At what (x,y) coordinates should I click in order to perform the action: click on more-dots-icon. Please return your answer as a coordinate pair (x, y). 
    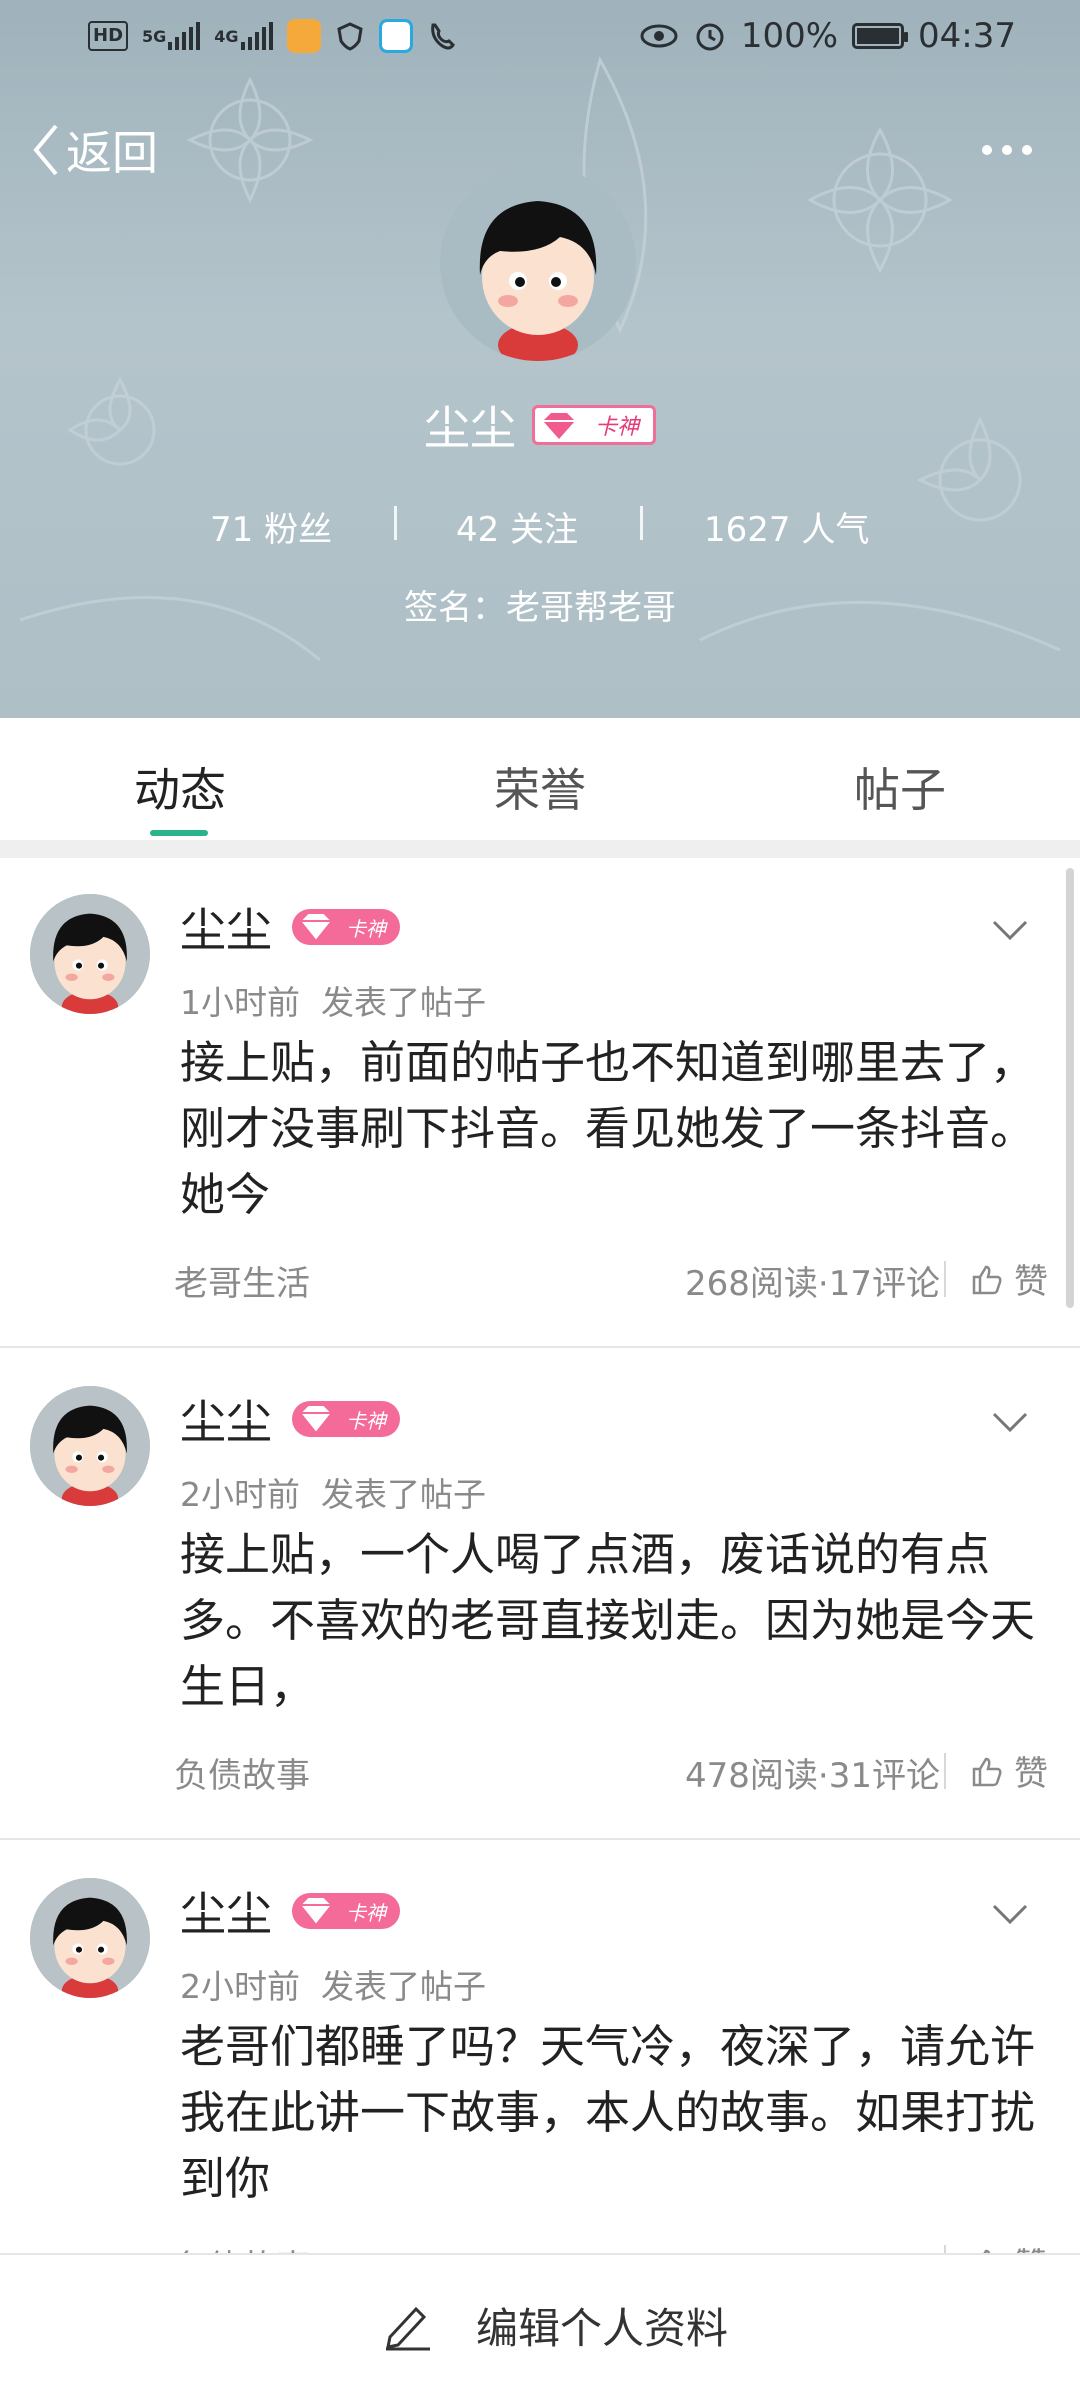
    Looking at the image, I should click on (987, 150).